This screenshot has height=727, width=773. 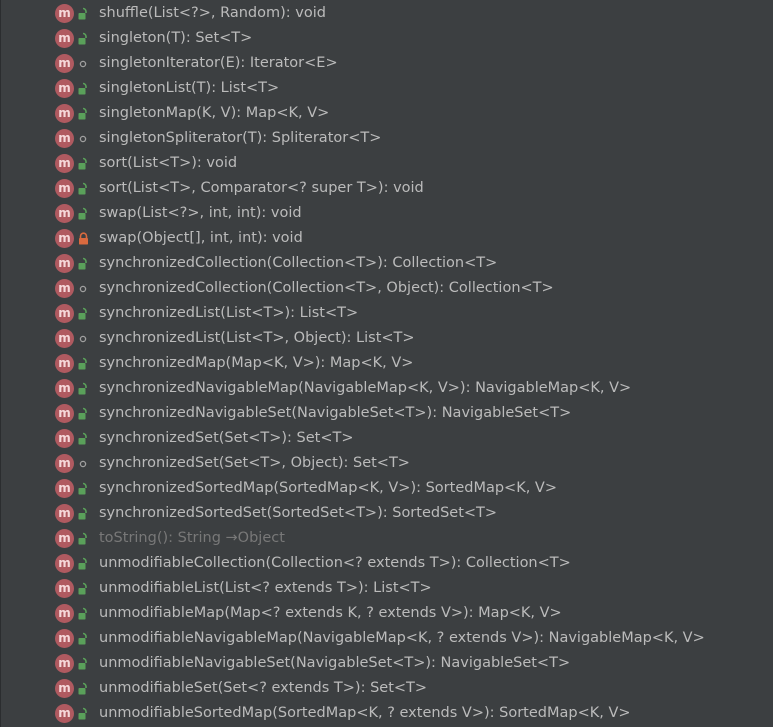 What do you see at coordinates (386, 63) in the screenshot?
I see `member-row: m singletonIterator(E): Iterator<E>` at bounding box center [386, 63].